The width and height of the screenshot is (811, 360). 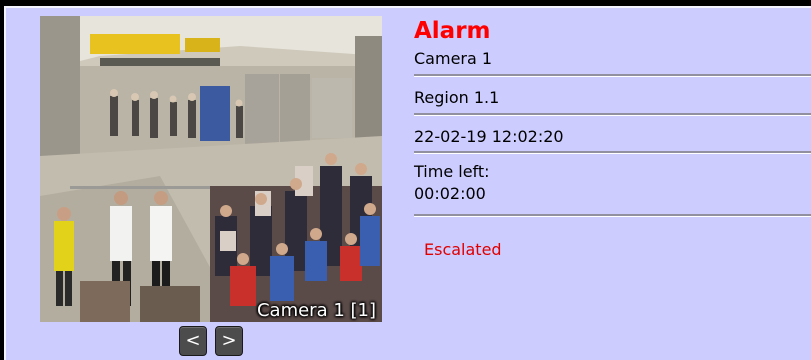 I want to click on alarm-title: Alarm, so click(x=452, y=31).